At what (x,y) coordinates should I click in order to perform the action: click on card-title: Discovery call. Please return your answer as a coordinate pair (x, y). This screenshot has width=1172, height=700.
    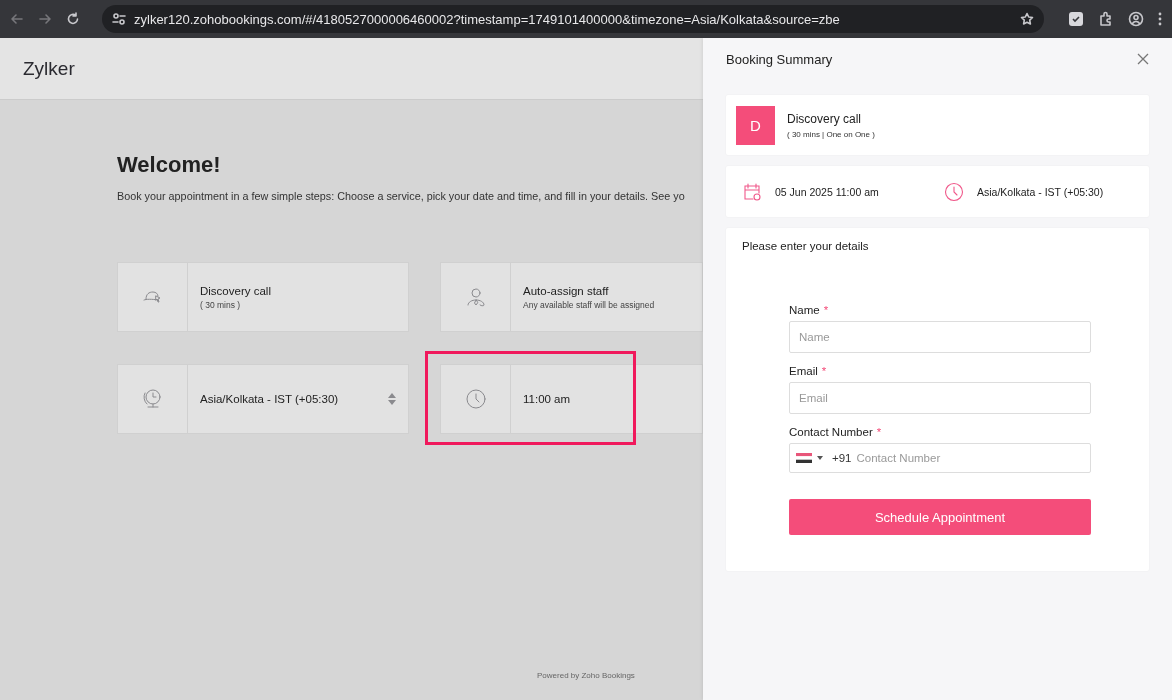
    Looking at the image, I should click on (235, 290).